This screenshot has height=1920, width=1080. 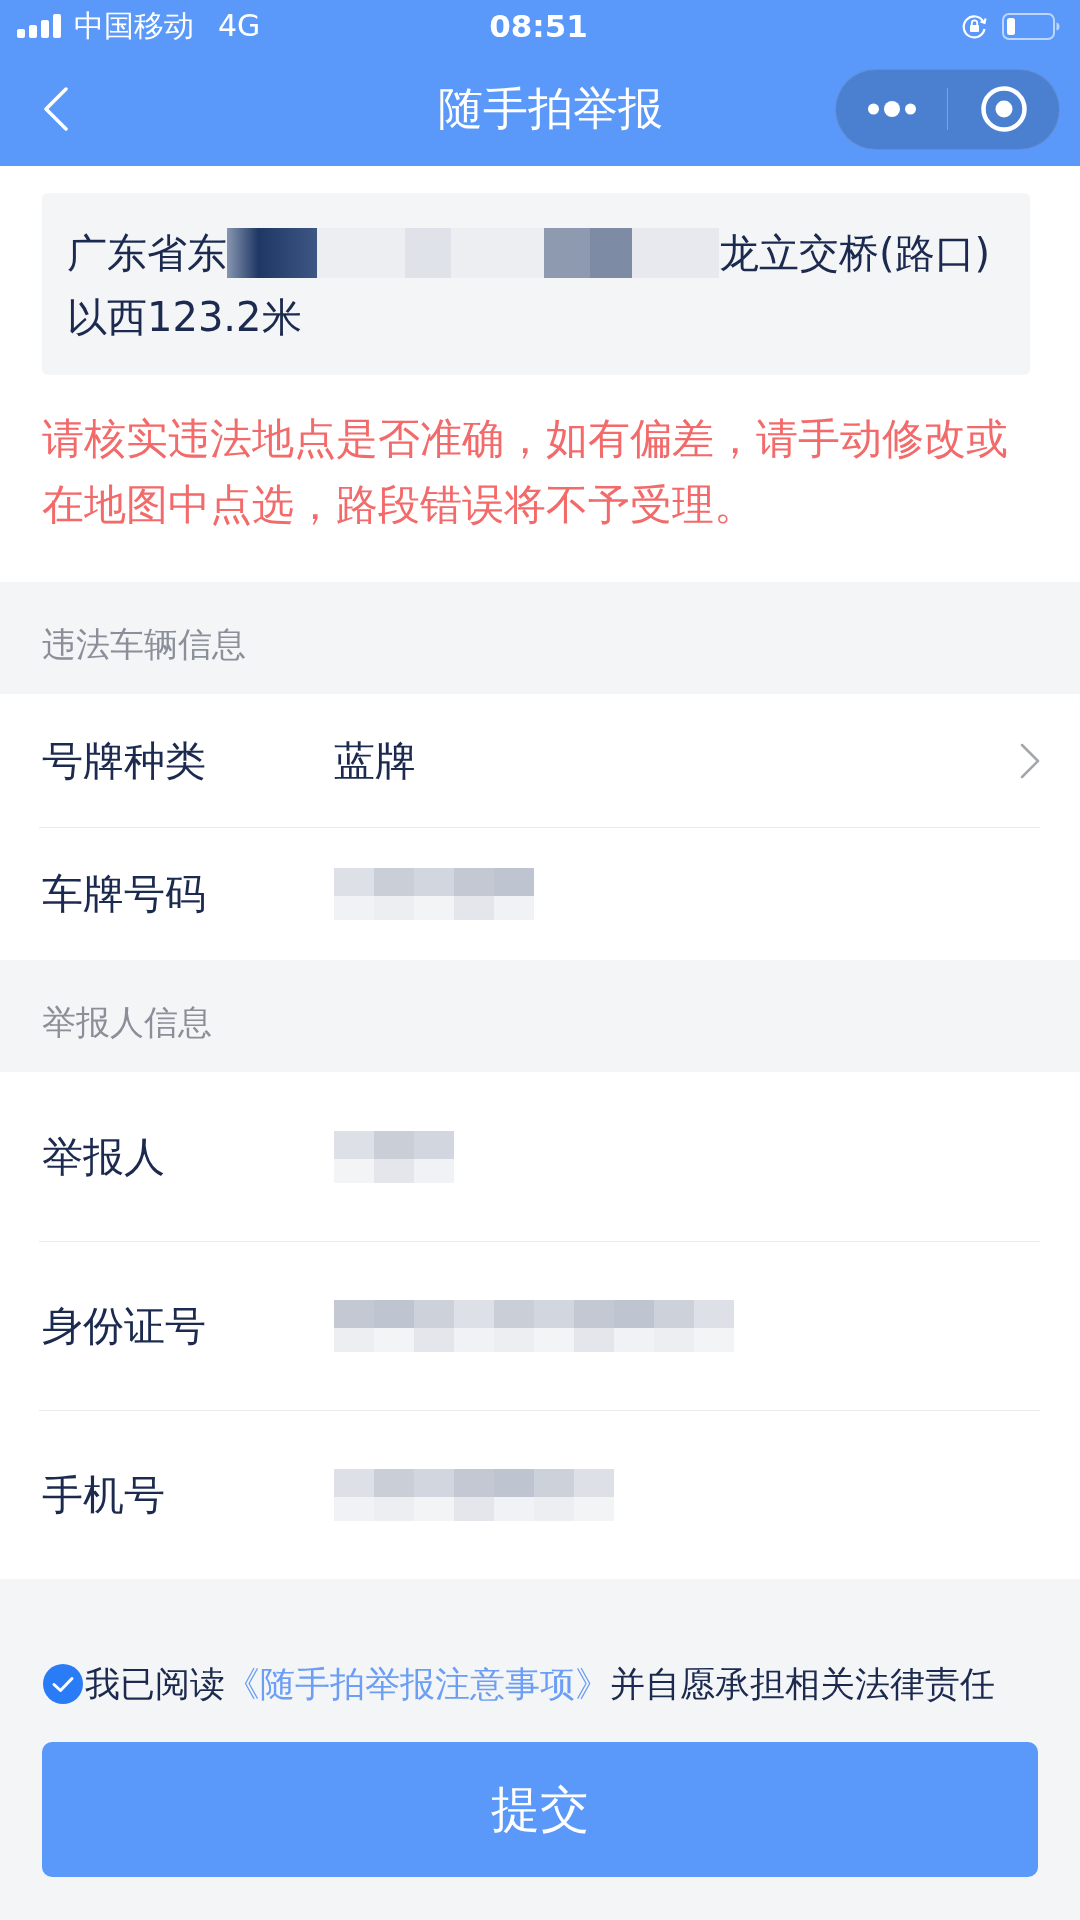 I want to click on signal-icon, so click(x=39, y=26).